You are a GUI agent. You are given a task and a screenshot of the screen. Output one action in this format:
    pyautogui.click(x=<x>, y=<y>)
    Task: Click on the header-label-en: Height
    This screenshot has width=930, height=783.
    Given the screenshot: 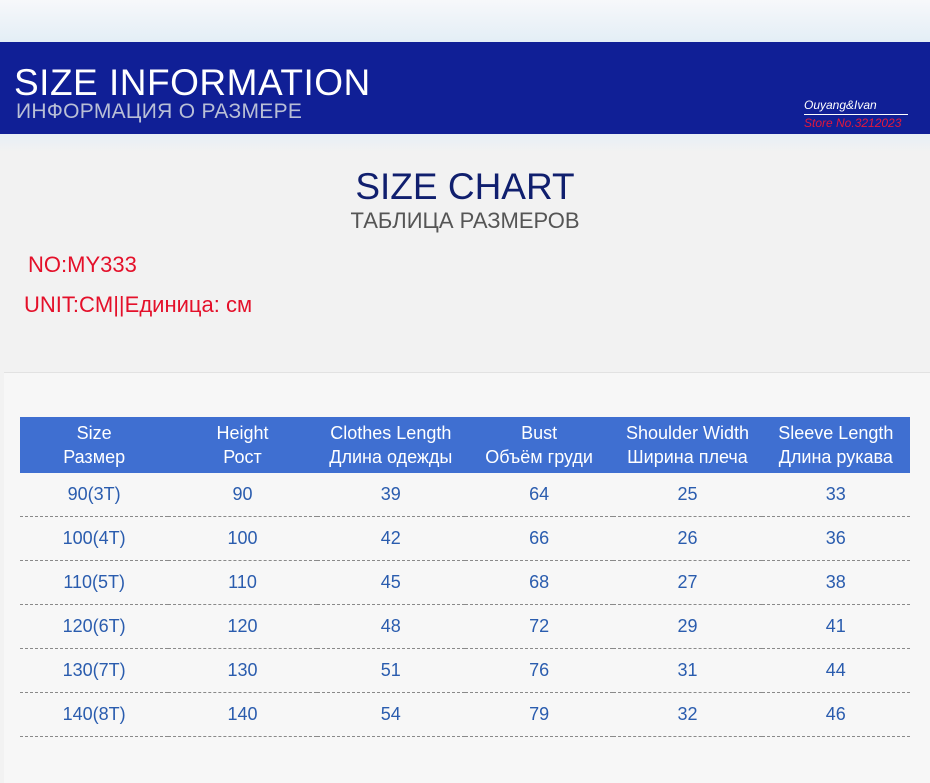 What is the action you would take?
    pyautogui.click(x=242, y=433)
    